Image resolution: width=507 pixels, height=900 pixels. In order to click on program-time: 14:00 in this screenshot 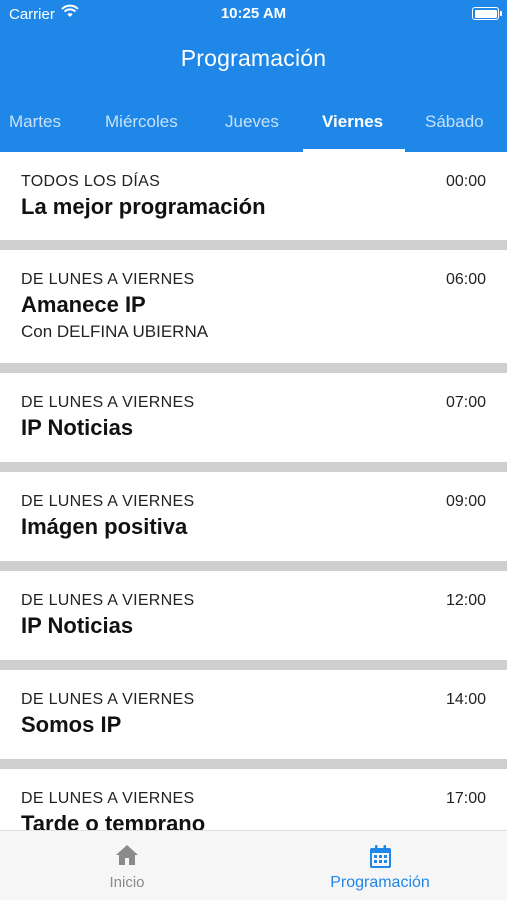, I will do `click(465, 699)`.